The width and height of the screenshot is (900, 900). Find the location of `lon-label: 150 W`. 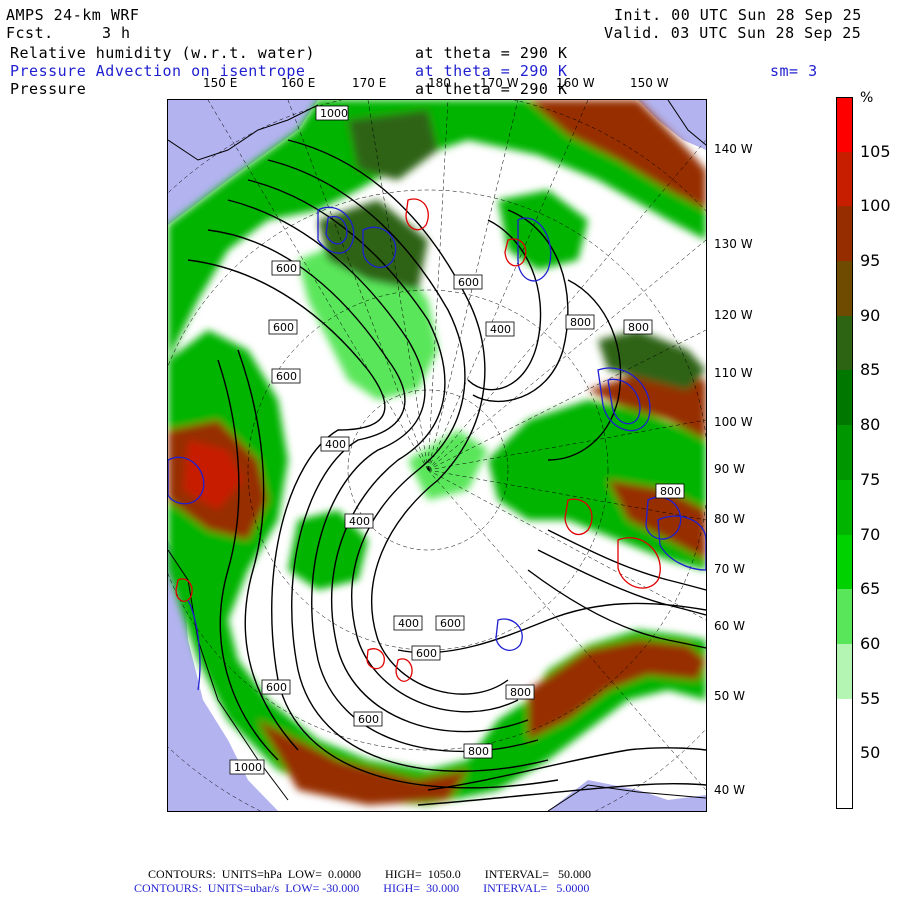

lon-label: 150 W is located at coordinates (649, 83).